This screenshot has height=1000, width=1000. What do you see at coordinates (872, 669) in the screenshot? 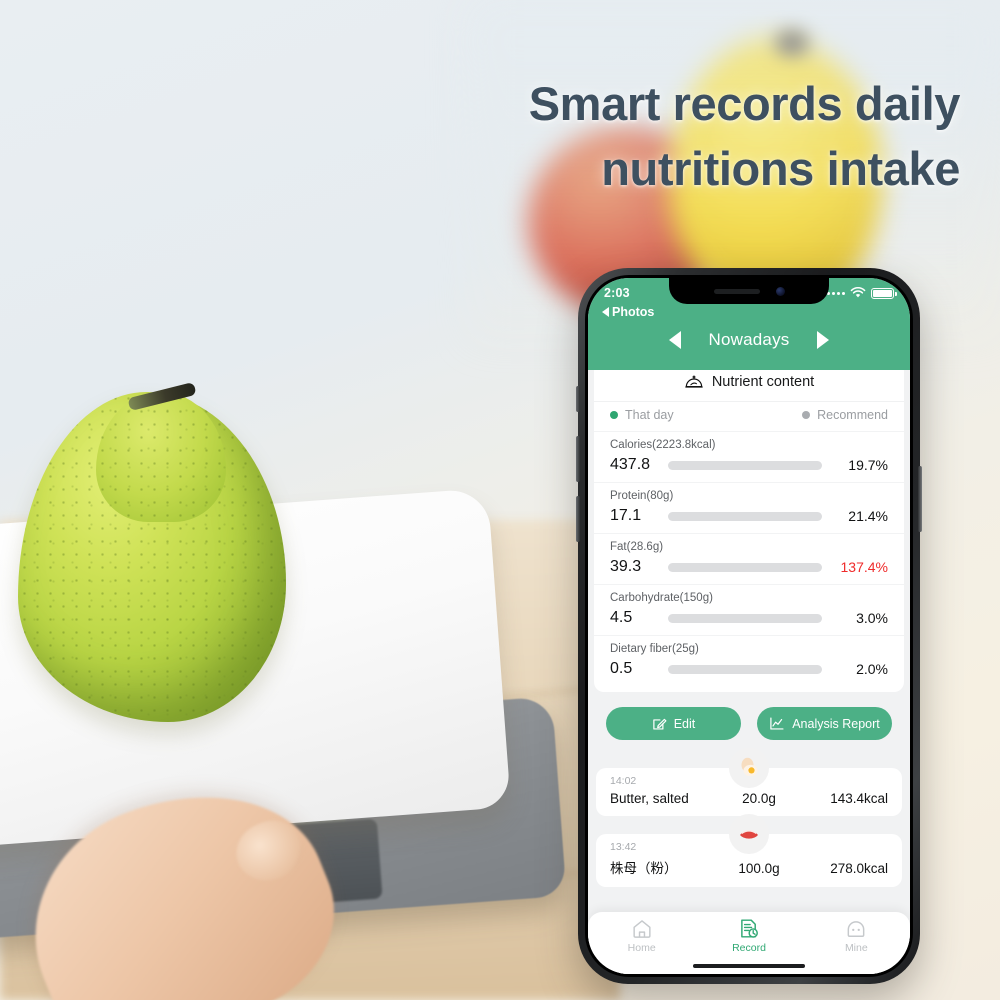
I see `nutrient-percent: 2.0%` at bounding box center [872, 669].